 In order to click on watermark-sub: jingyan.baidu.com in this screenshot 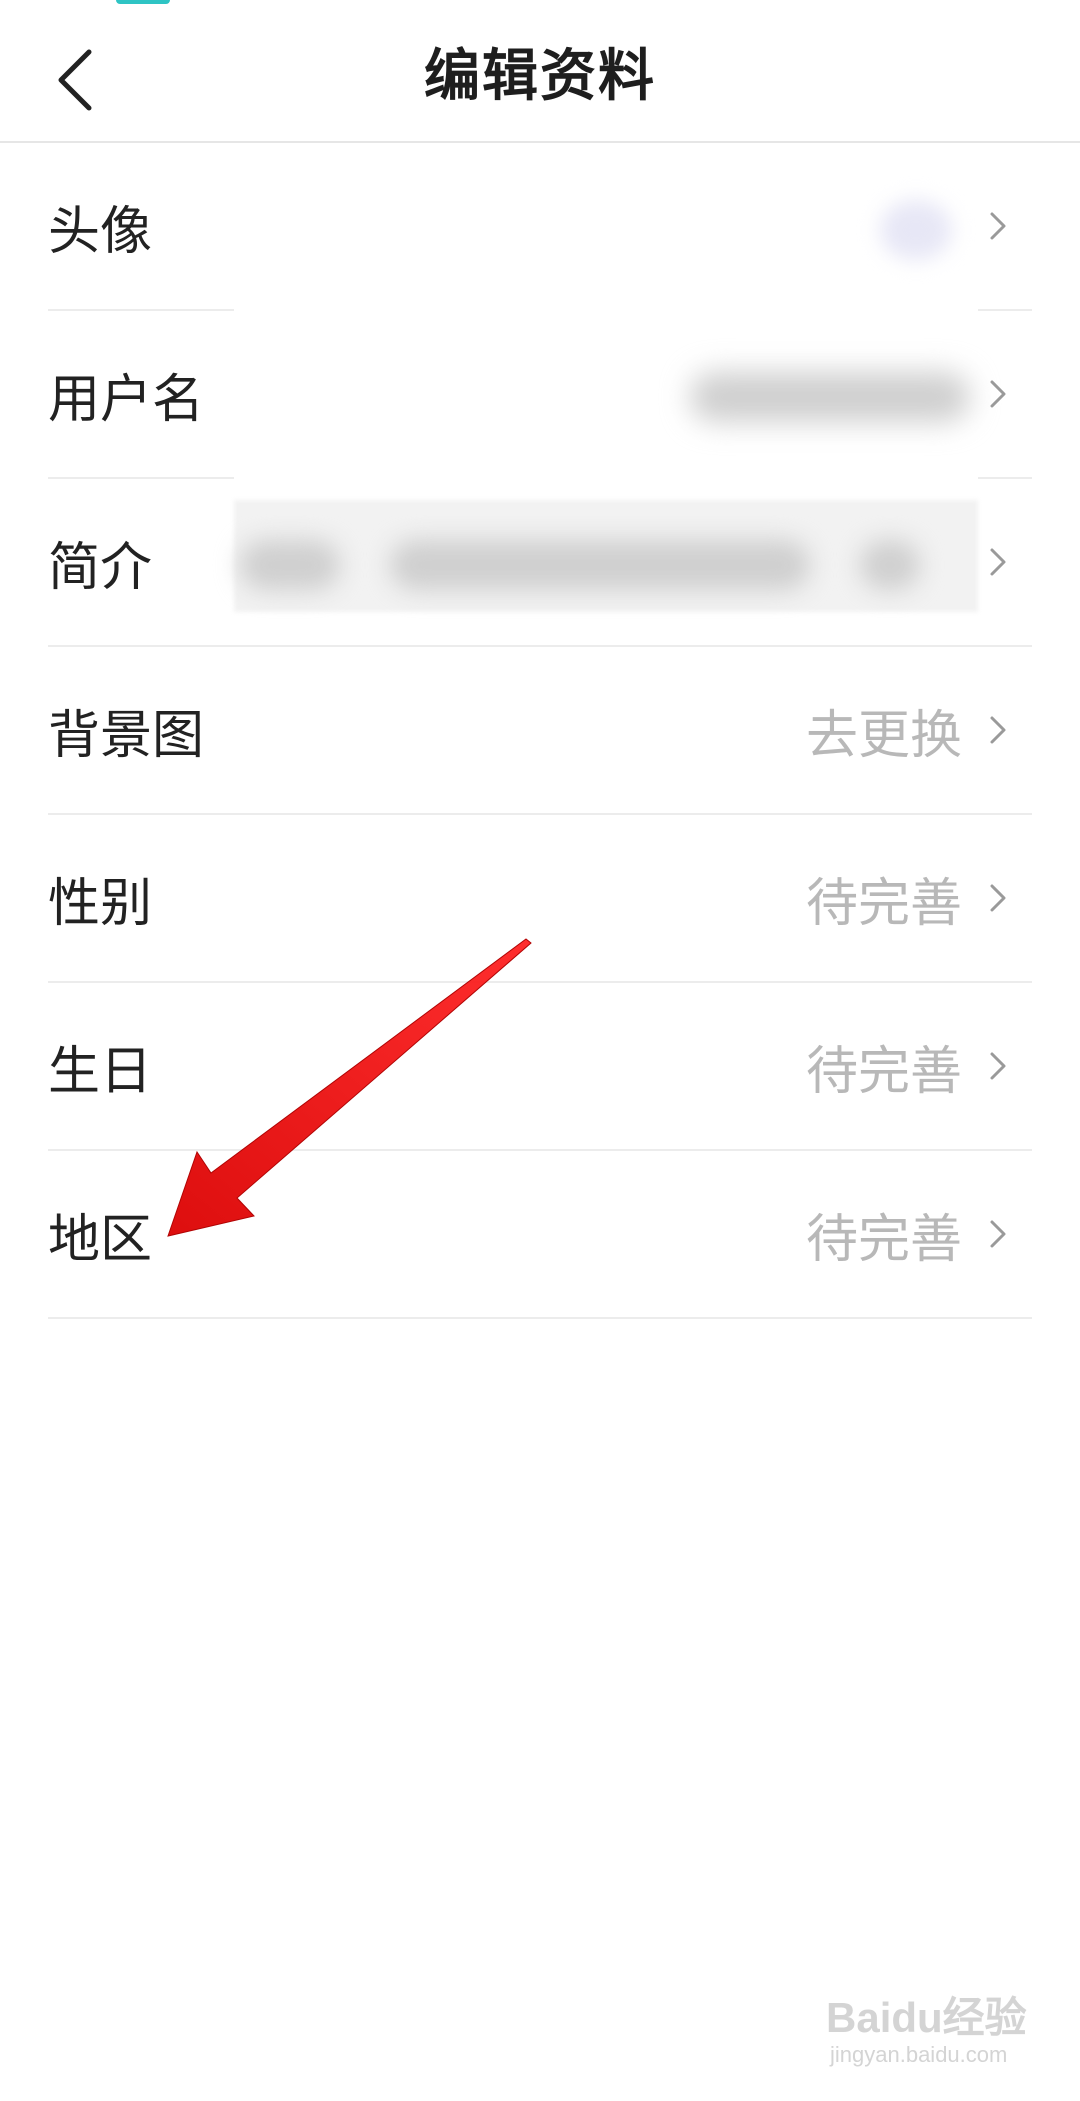, I will do `click(919, 2054)`.